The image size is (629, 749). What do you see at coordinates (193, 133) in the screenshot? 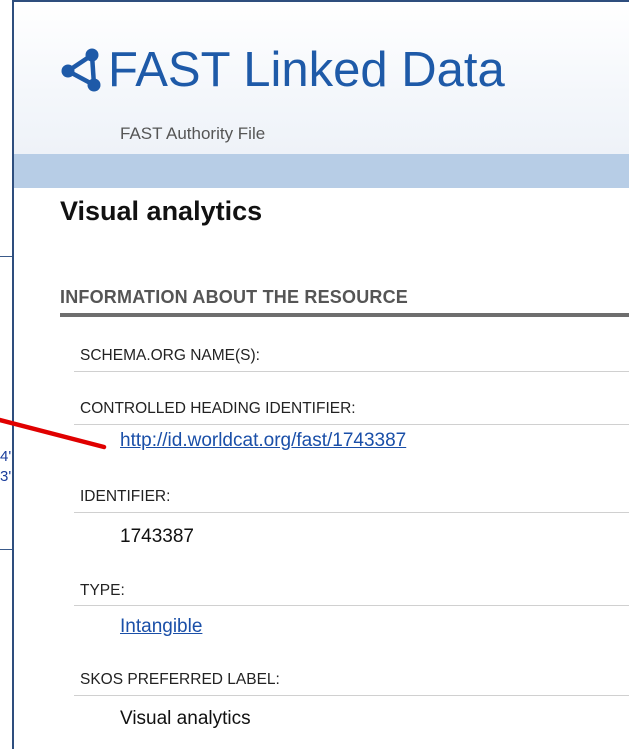
I see `site-subtitle: FAST Authority File` at bounding box center [193, 133].